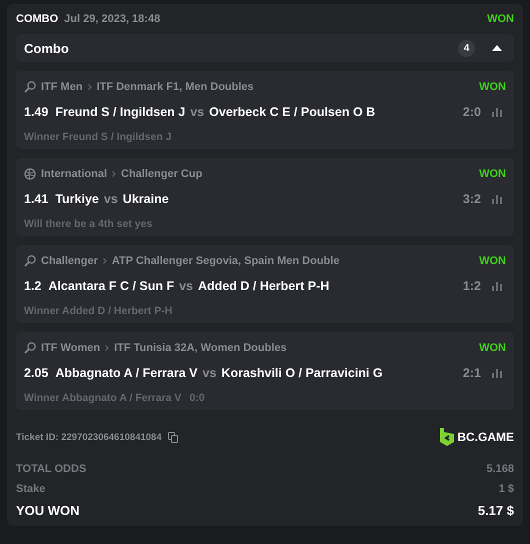 The image size is (530, 544). I want to click on category-label: ITF Men, so click(62, 87).